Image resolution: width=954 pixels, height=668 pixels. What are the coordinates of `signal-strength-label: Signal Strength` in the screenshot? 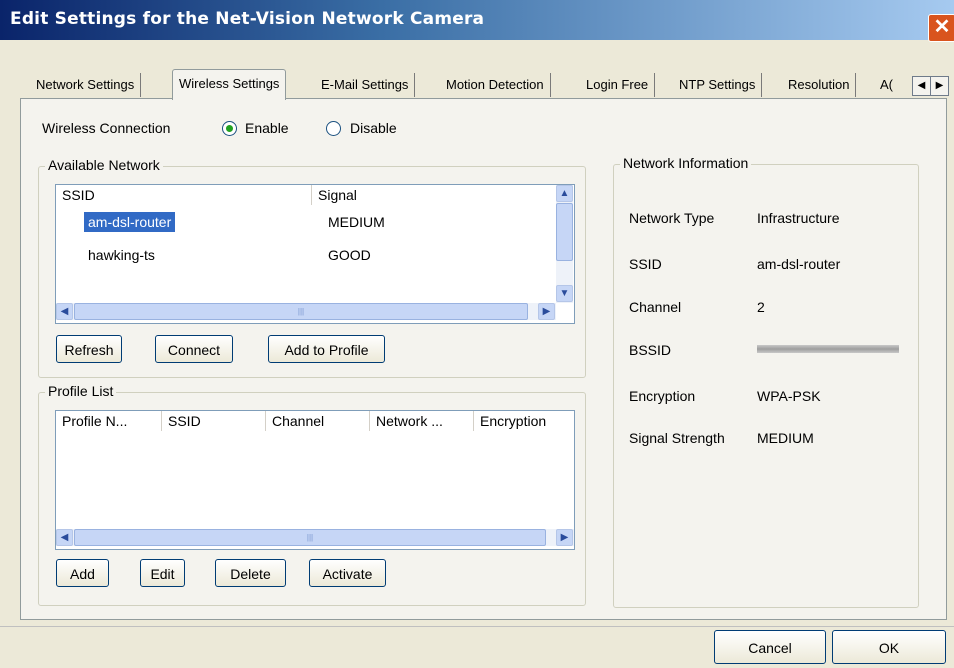 It's located at (677, 438).